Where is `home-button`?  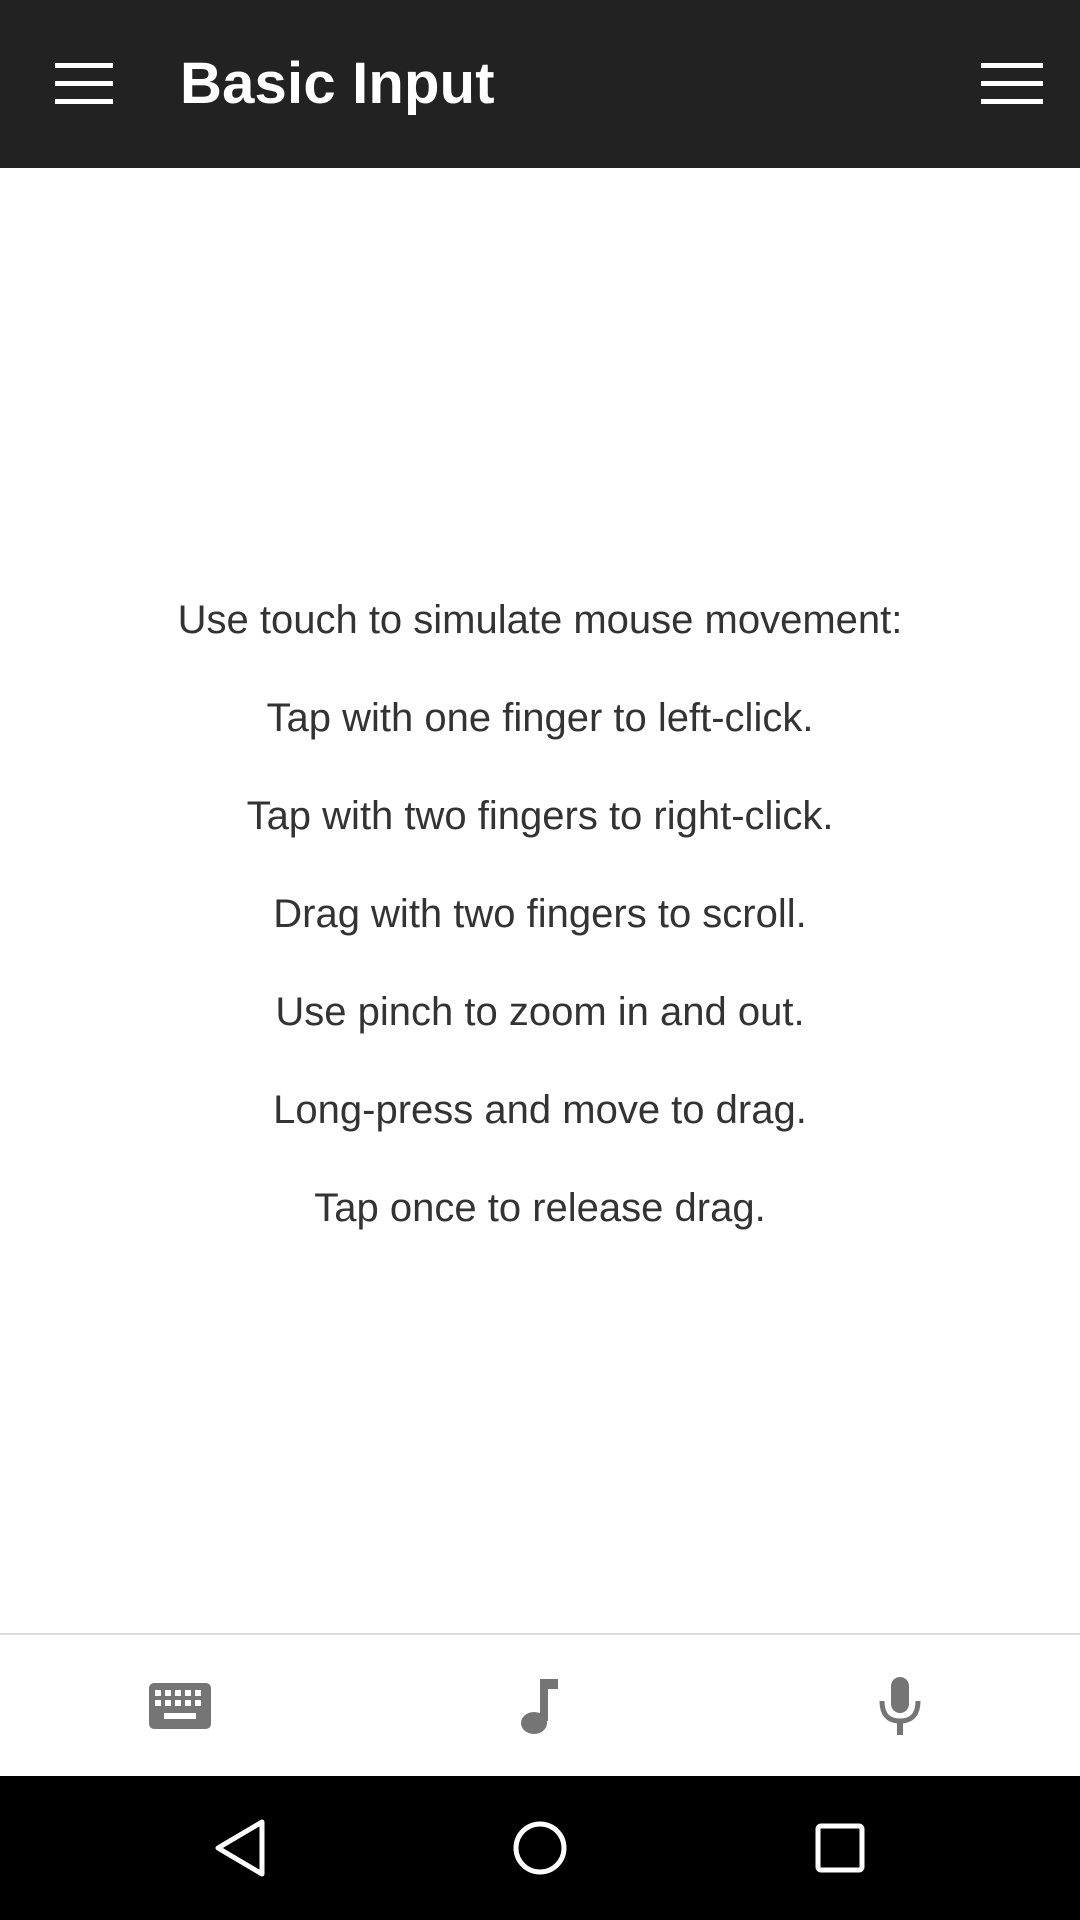 home-button is located at coordinates (540, 1848).